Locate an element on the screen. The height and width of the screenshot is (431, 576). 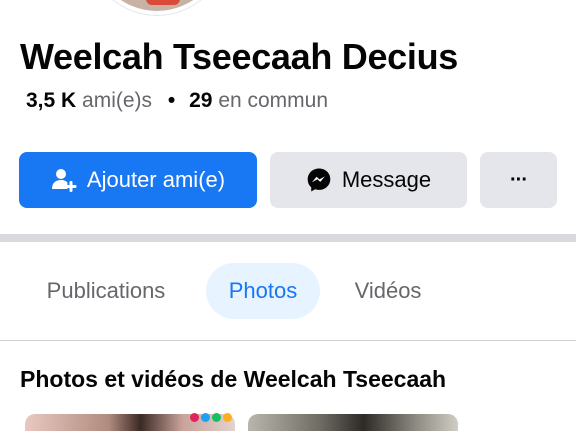
more-options-button: ··· is located at coordinates (518, 180).